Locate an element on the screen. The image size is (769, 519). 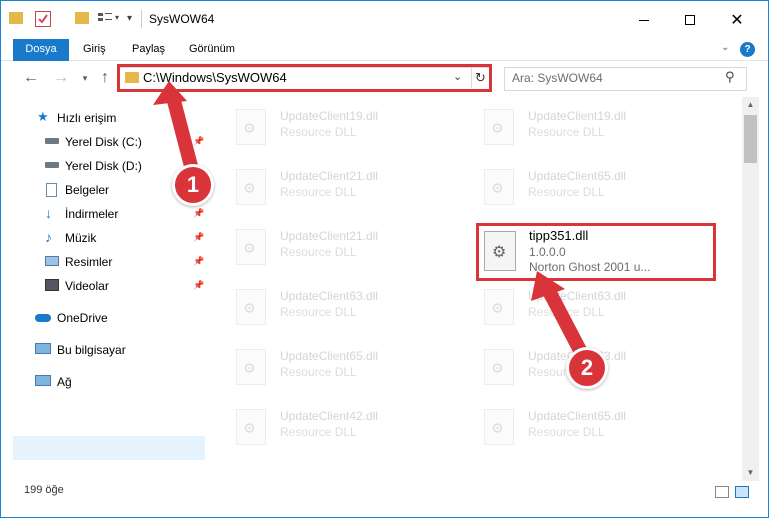
callout-1: 1 is located at coordinates (193, 185).